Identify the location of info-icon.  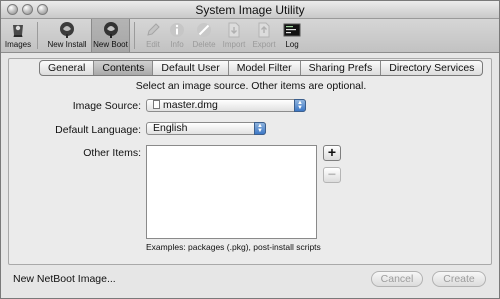
(177, 30).